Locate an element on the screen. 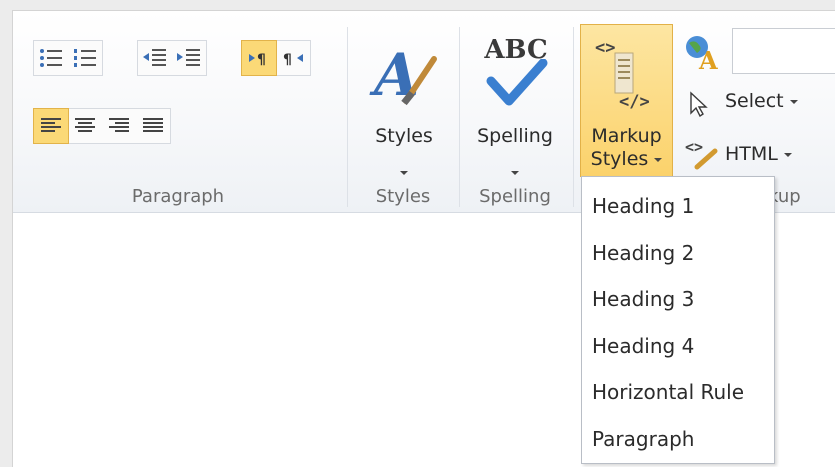 The width and height of the screenshot is (835, 467). menu-item-horizontal-rule: Horizontal Rule is located at coordinates (678, 392).